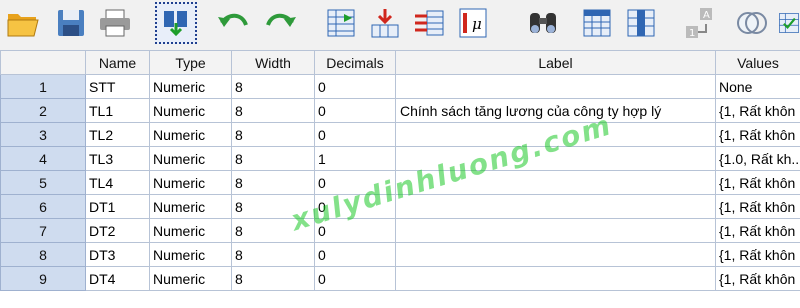 The image size is (800, 308). I want to click on name-cell: DT3, so click(117, 254).